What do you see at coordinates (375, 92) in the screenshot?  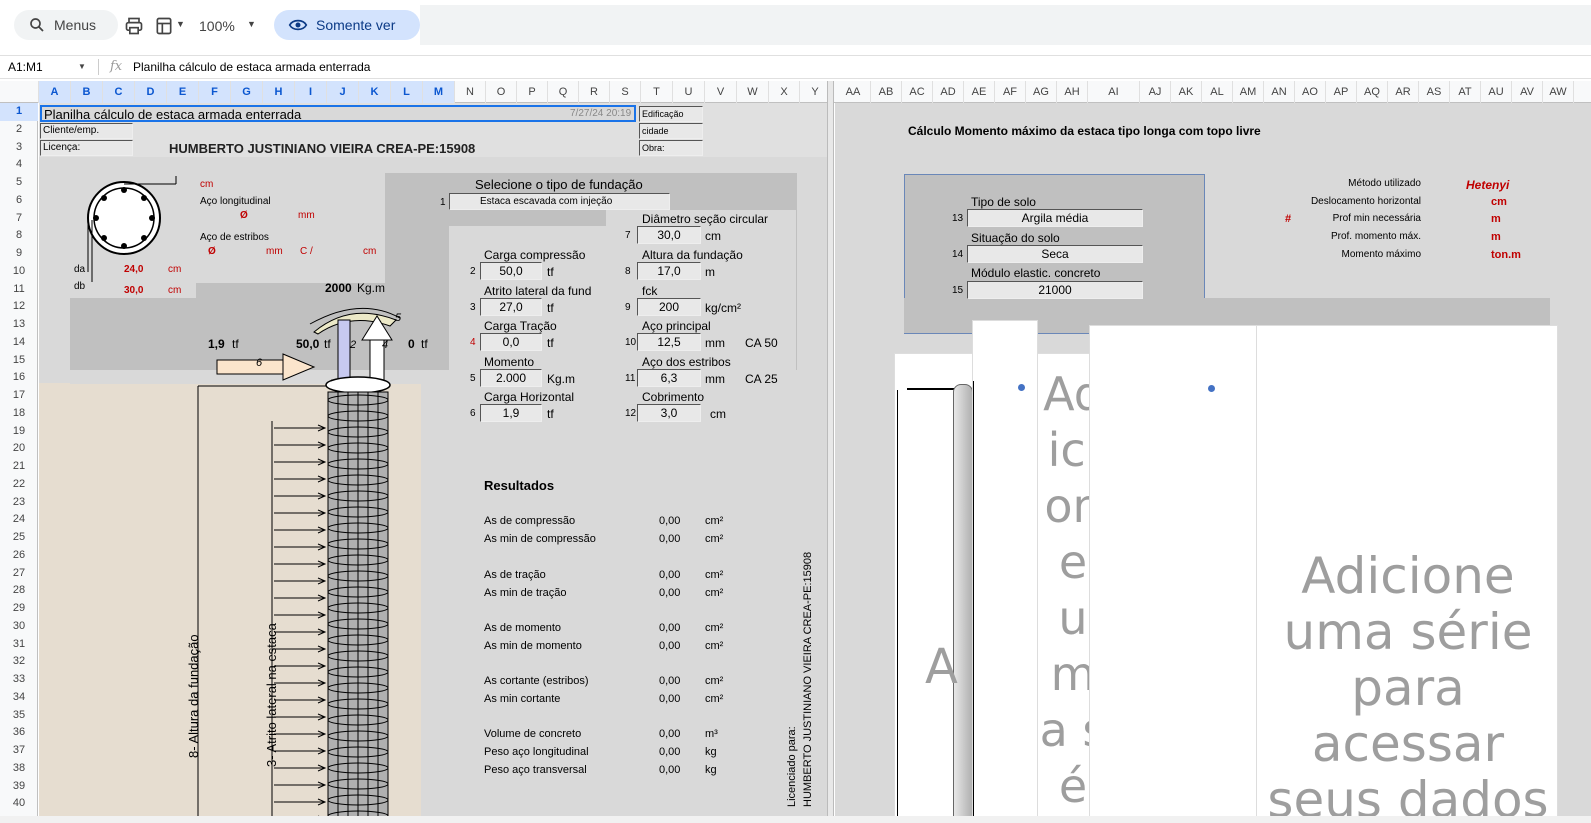 I see `column-header: K` at bounding box center [375, 92].